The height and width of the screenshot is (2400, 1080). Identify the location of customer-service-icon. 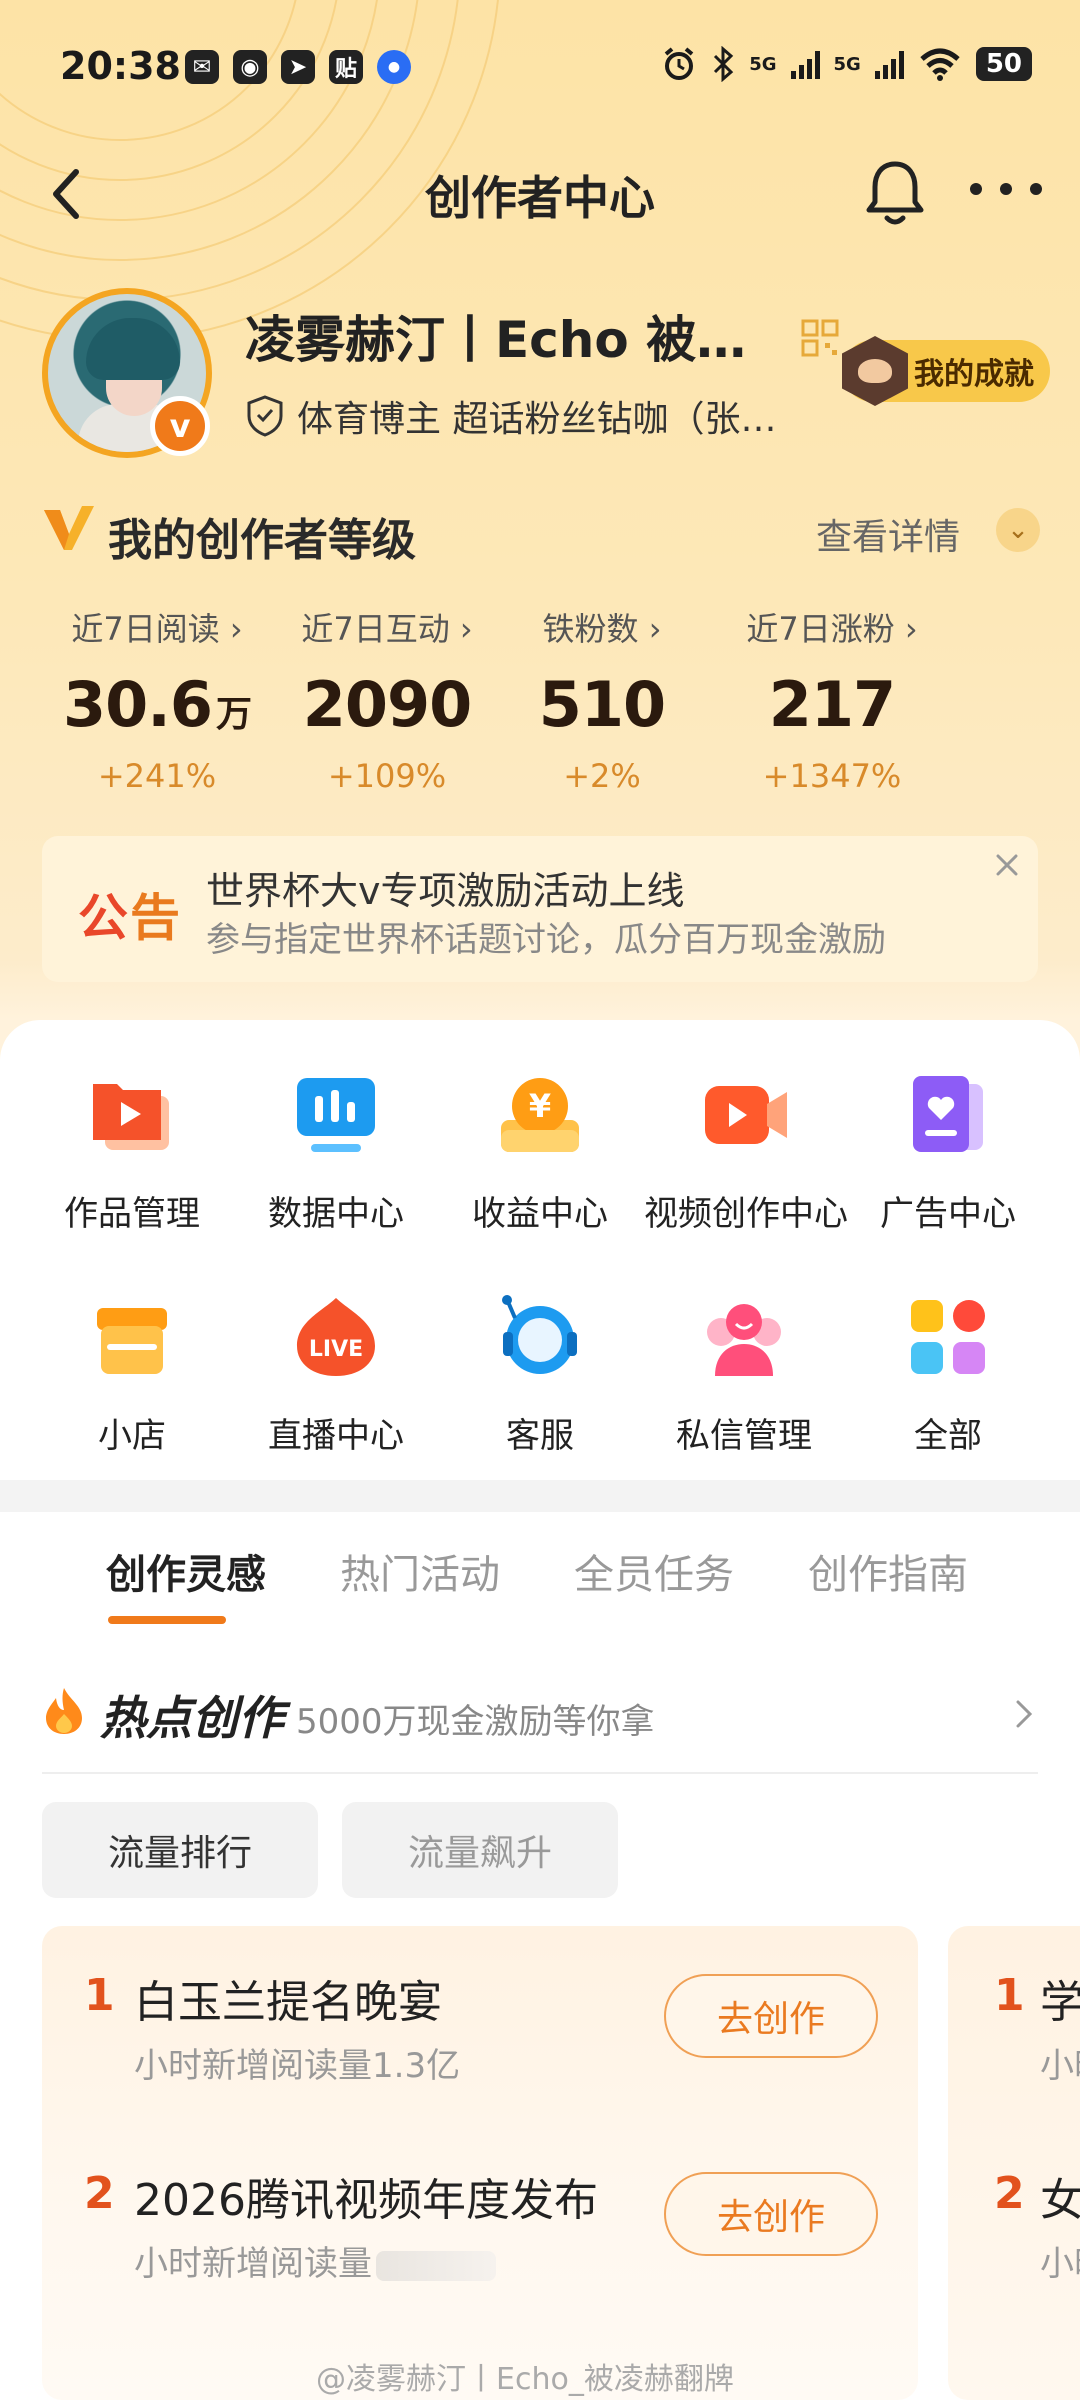
(539, 1334).